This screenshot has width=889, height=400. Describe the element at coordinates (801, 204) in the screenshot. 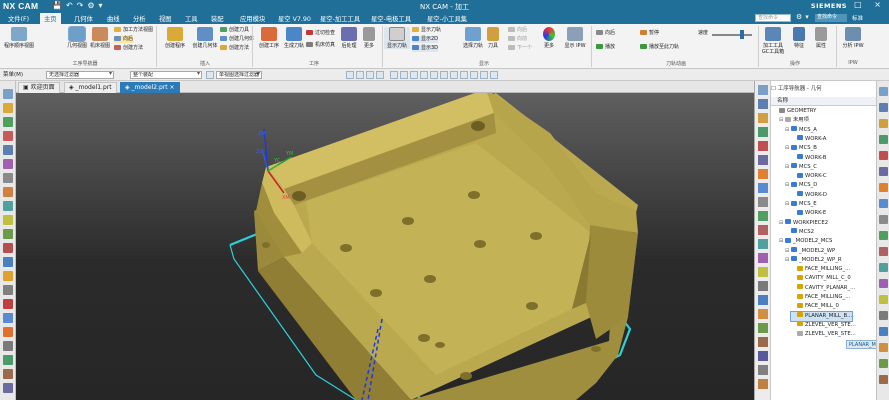

I see `tree-node: ⊟ MCS_E` at that location.